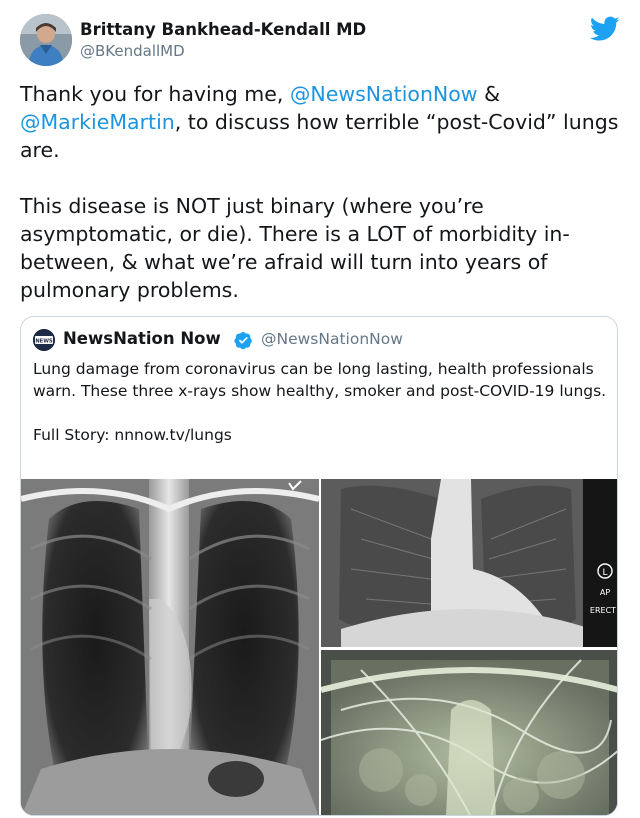 This screenshot has width=640, height=818. I want to click on quoted-link-line: Full Story: nnnow.tv/lungs, so click(322, 435).